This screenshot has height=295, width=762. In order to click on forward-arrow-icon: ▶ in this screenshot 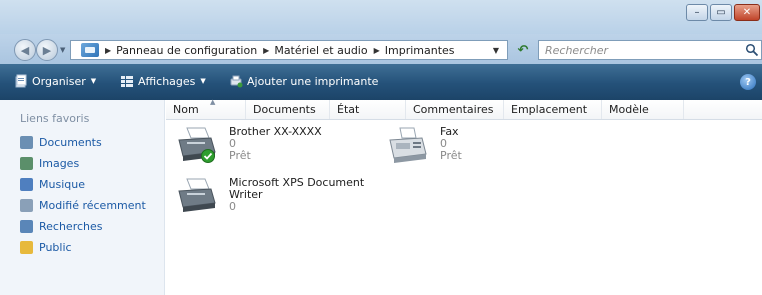, I will do `click(47, 50)`.